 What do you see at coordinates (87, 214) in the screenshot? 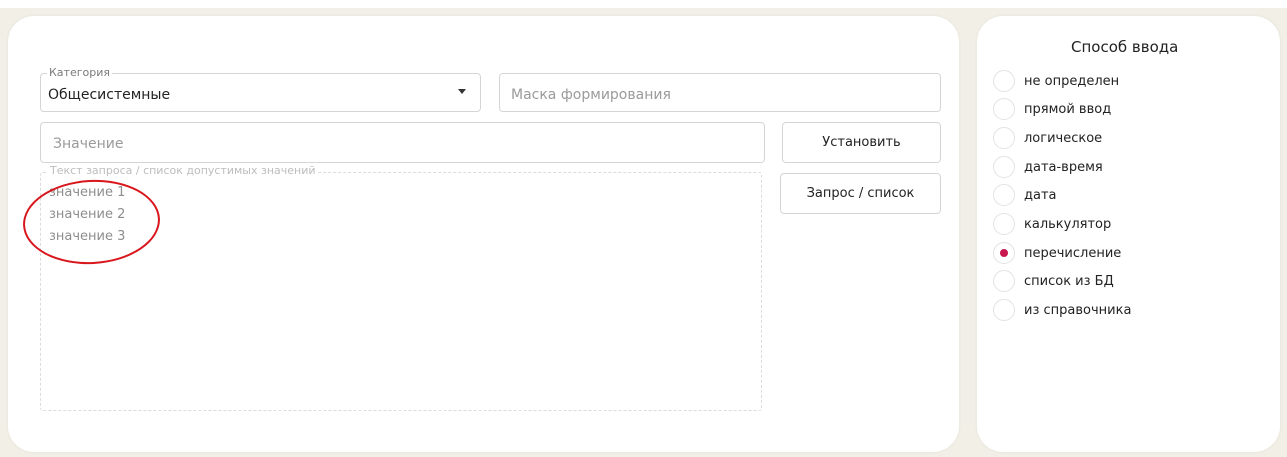
I see `query-line-2: значение 2` at bounding box center [87, 214].